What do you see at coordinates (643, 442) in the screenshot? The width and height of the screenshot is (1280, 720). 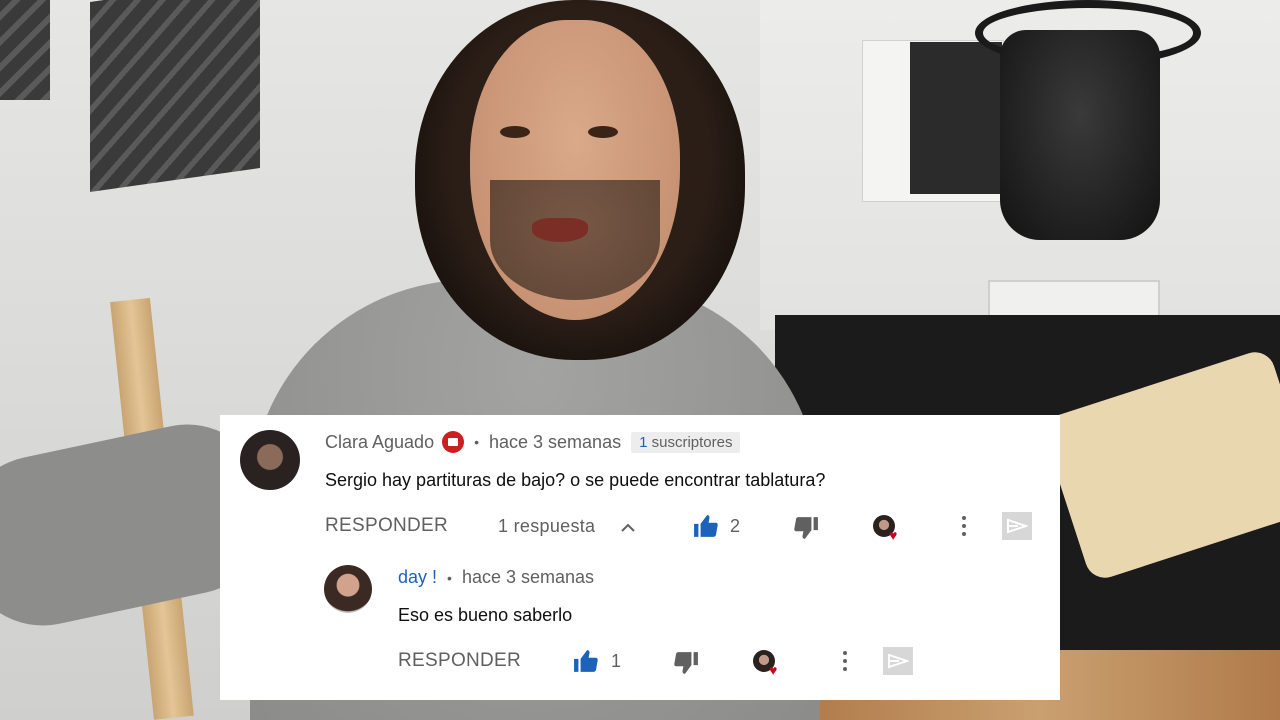 I see `subscriber-count: 1` at bounding box center [643, 442].